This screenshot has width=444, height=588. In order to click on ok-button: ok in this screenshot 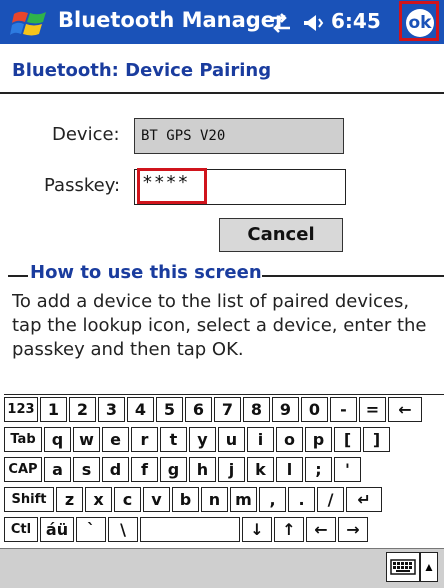, I will do `click(420, 23)`.